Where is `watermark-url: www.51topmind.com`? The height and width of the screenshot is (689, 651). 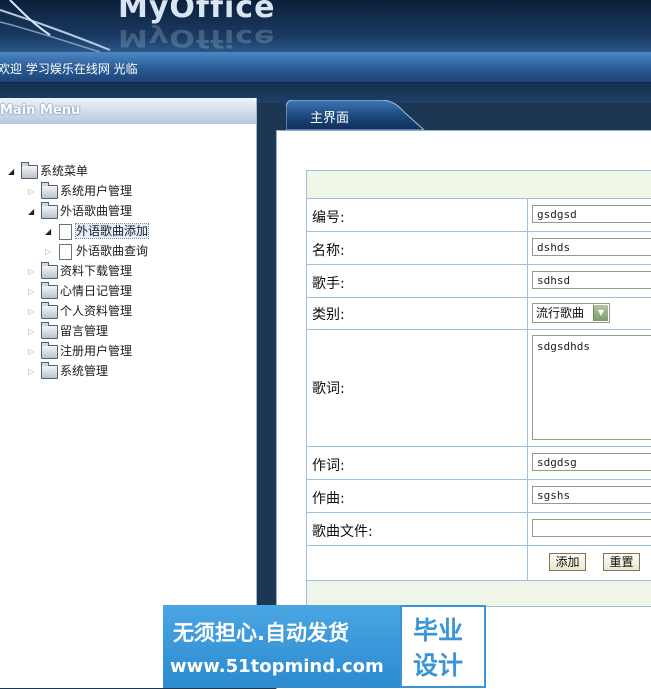 watermark-url: www.51topmind.com is located at coordinates (277, 666).